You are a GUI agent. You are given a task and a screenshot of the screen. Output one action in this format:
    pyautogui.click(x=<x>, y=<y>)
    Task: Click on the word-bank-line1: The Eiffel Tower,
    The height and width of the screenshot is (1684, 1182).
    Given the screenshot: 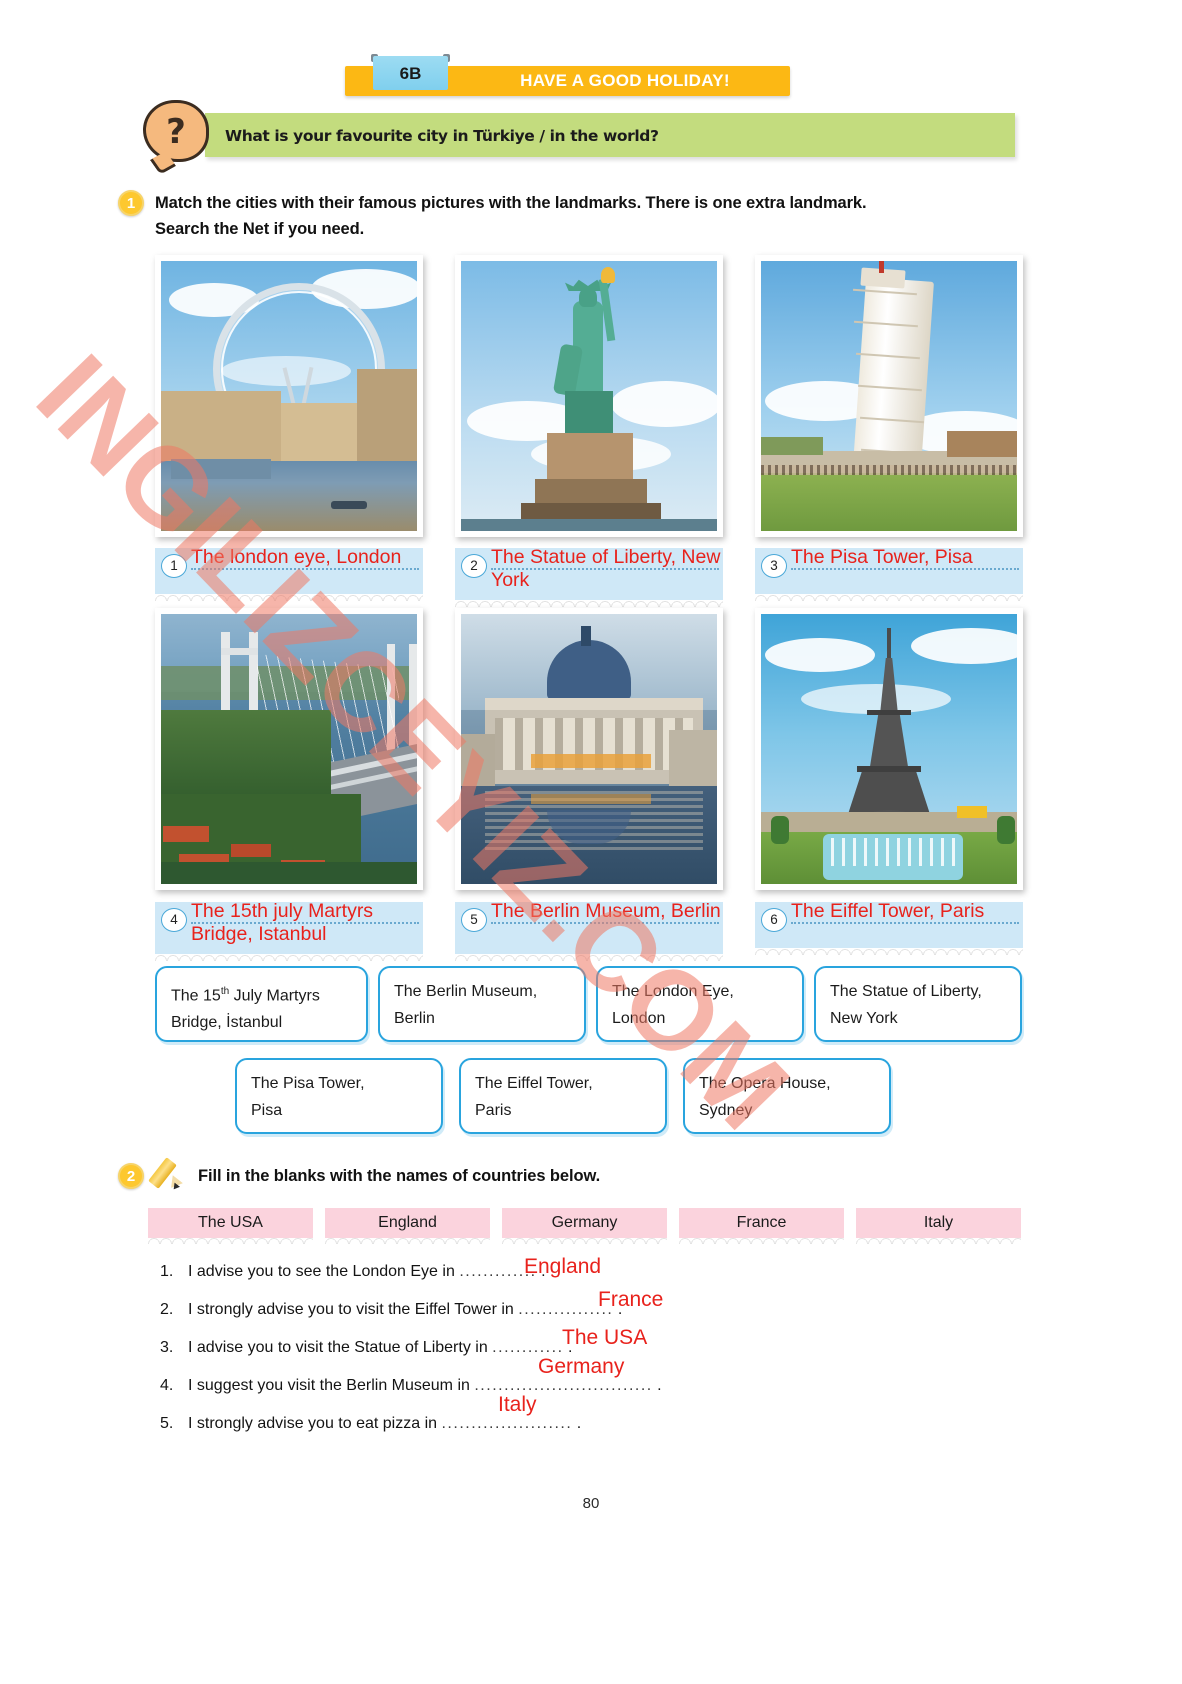 What is the action you would take?
    pyautogui.click(x=534, y=1083)
    